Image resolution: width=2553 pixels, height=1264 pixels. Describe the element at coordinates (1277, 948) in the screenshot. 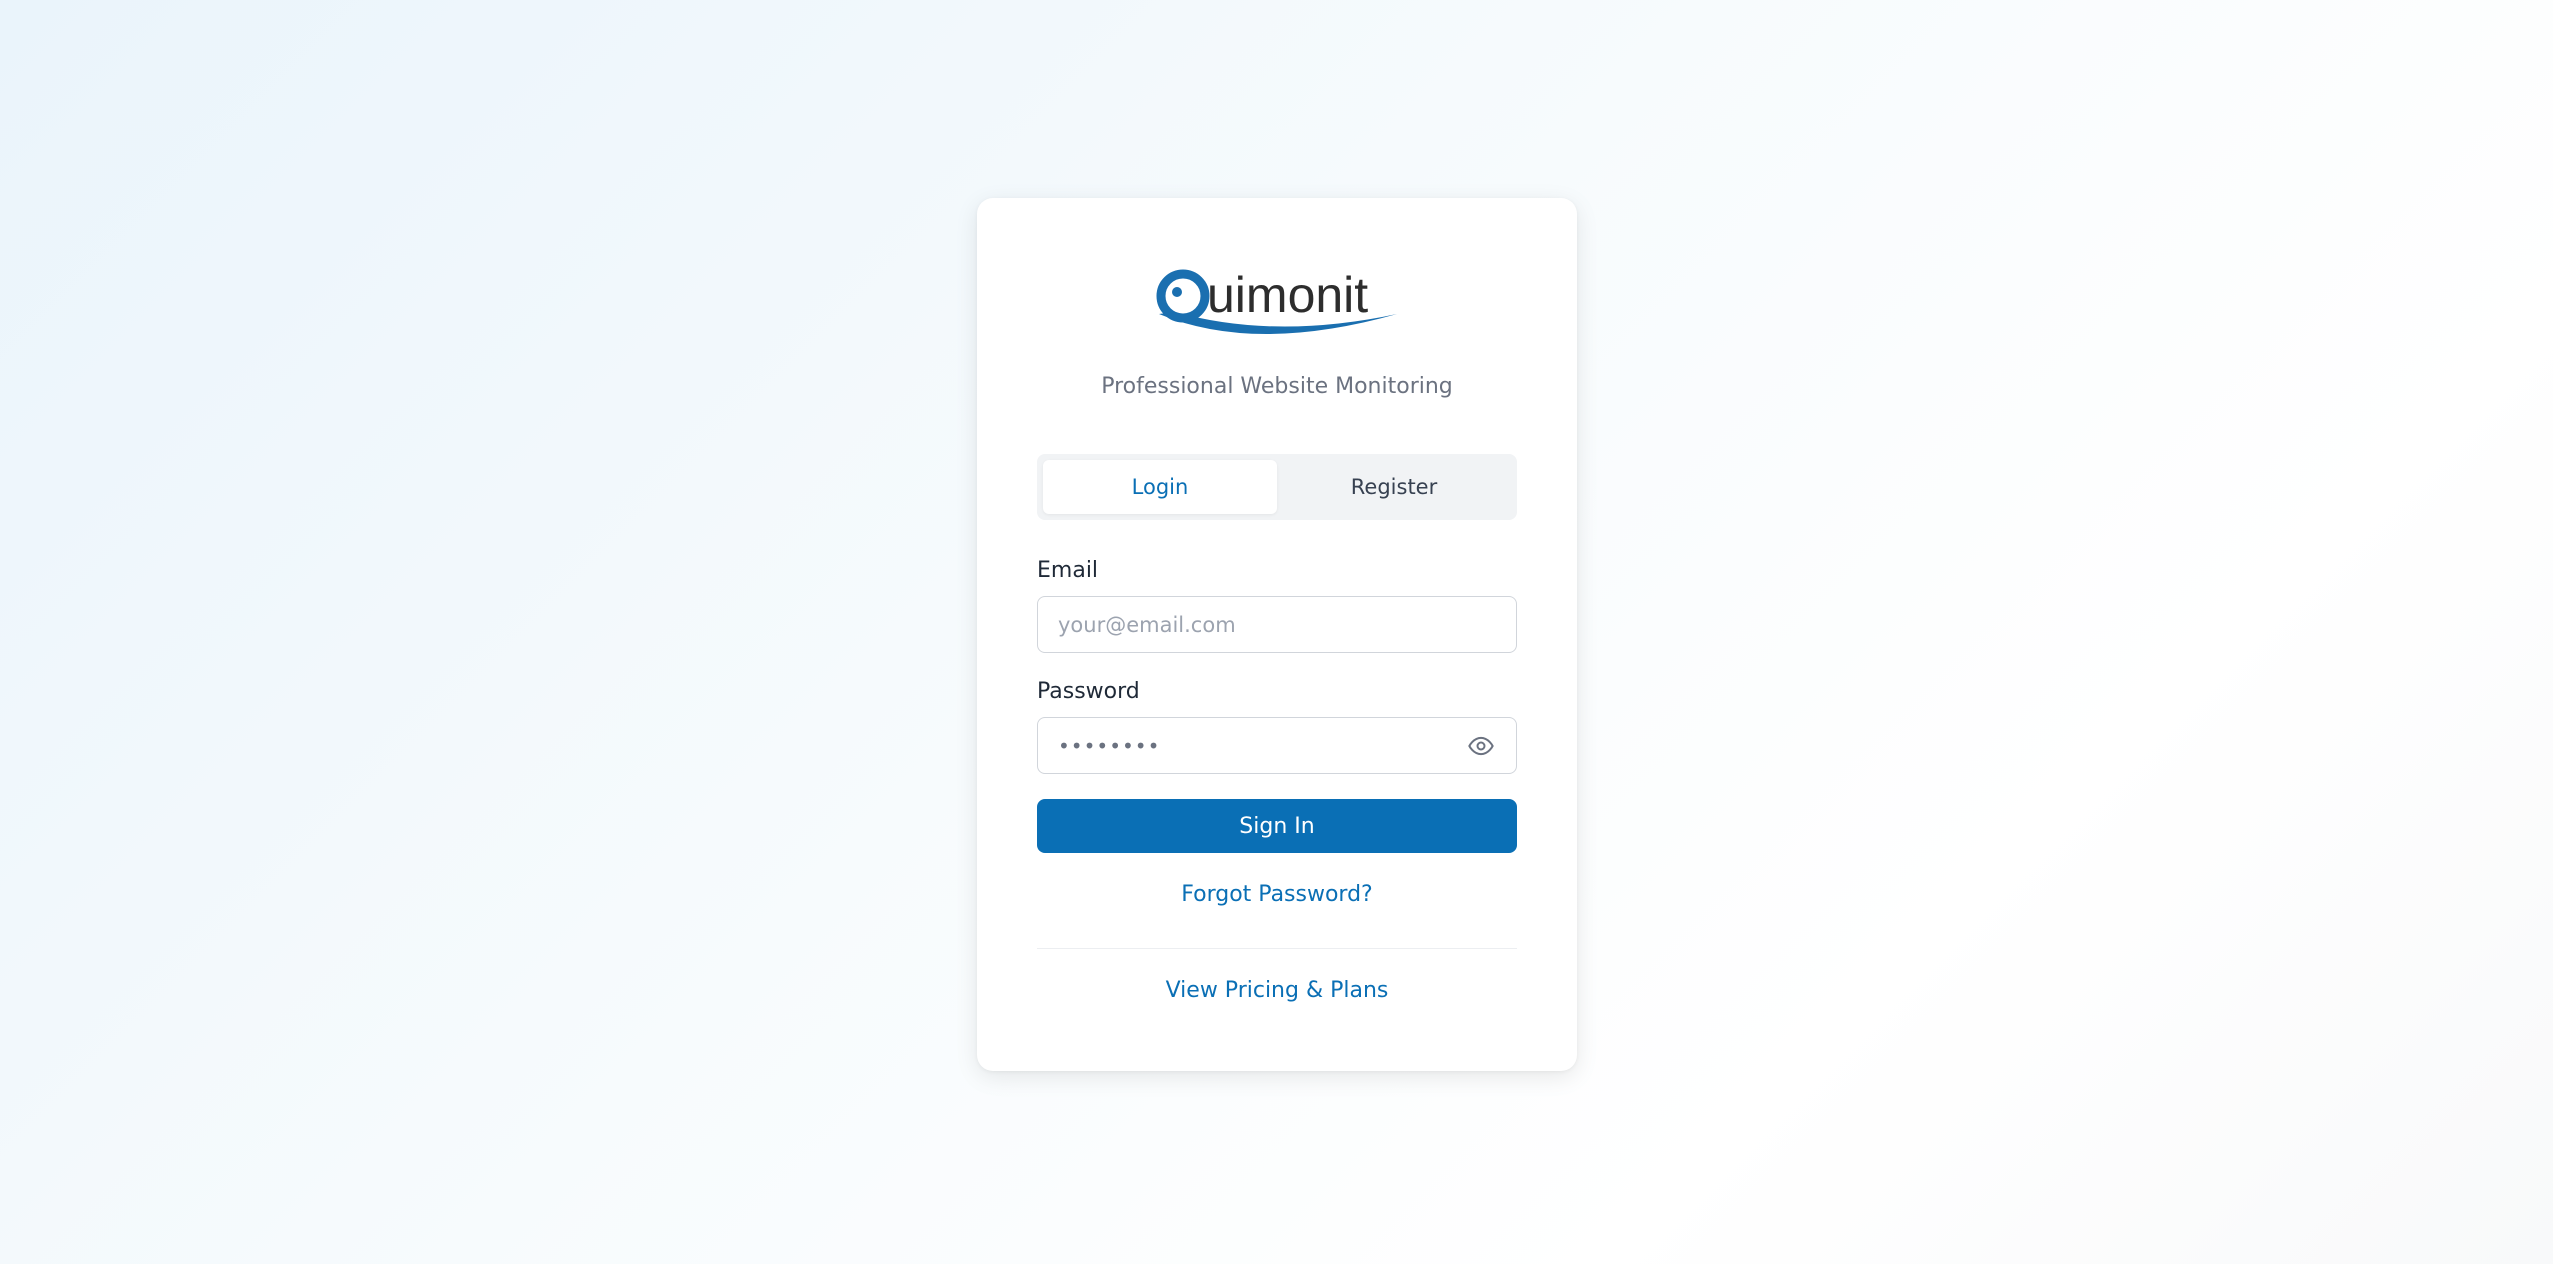

I see `divider` at that location.